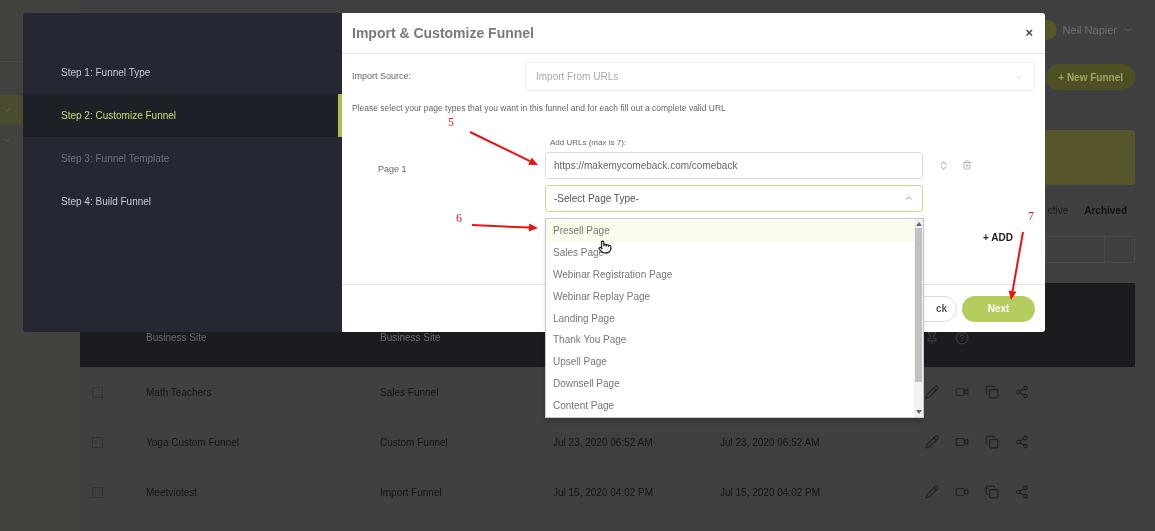 This screenshot has width=1155, height=531. I want to click on instruction-text: Please select your page types that you want in this funnel and for each fill out a complete valid URL, so click(539, 108).